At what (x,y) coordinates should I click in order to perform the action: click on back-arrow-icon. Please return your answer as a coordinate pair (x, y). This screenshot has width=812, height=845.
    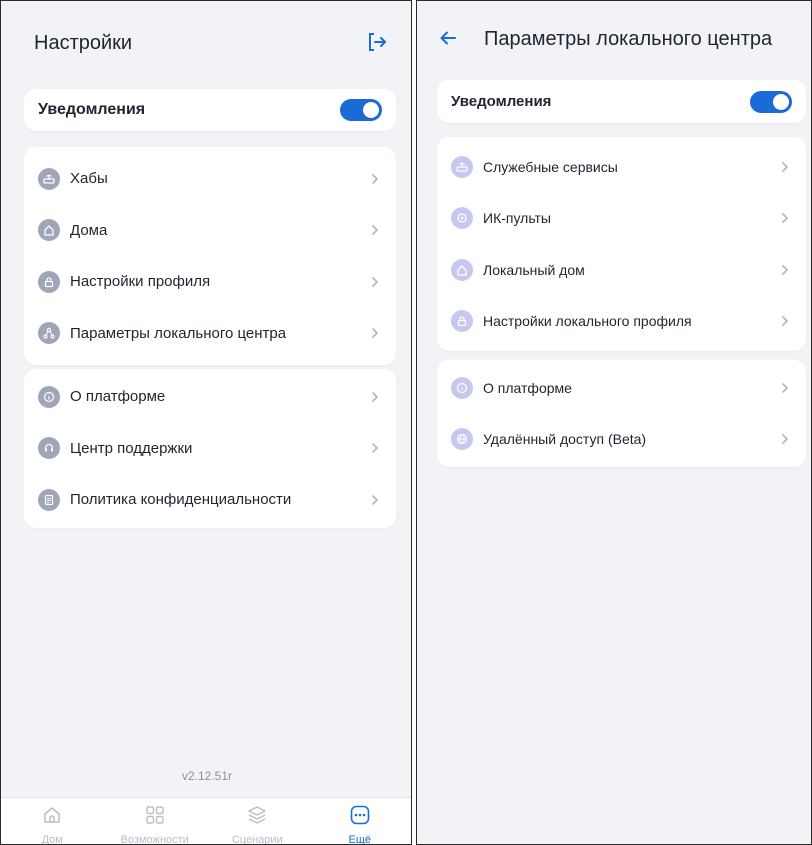
    Looking at the image, I should click on (448, 38).